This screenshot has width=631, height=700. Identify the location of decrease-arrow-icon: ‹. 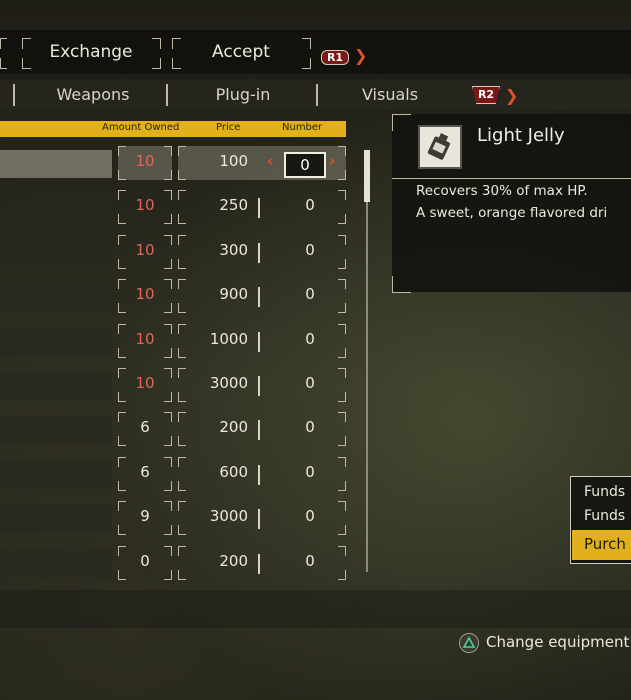
(270, 161).